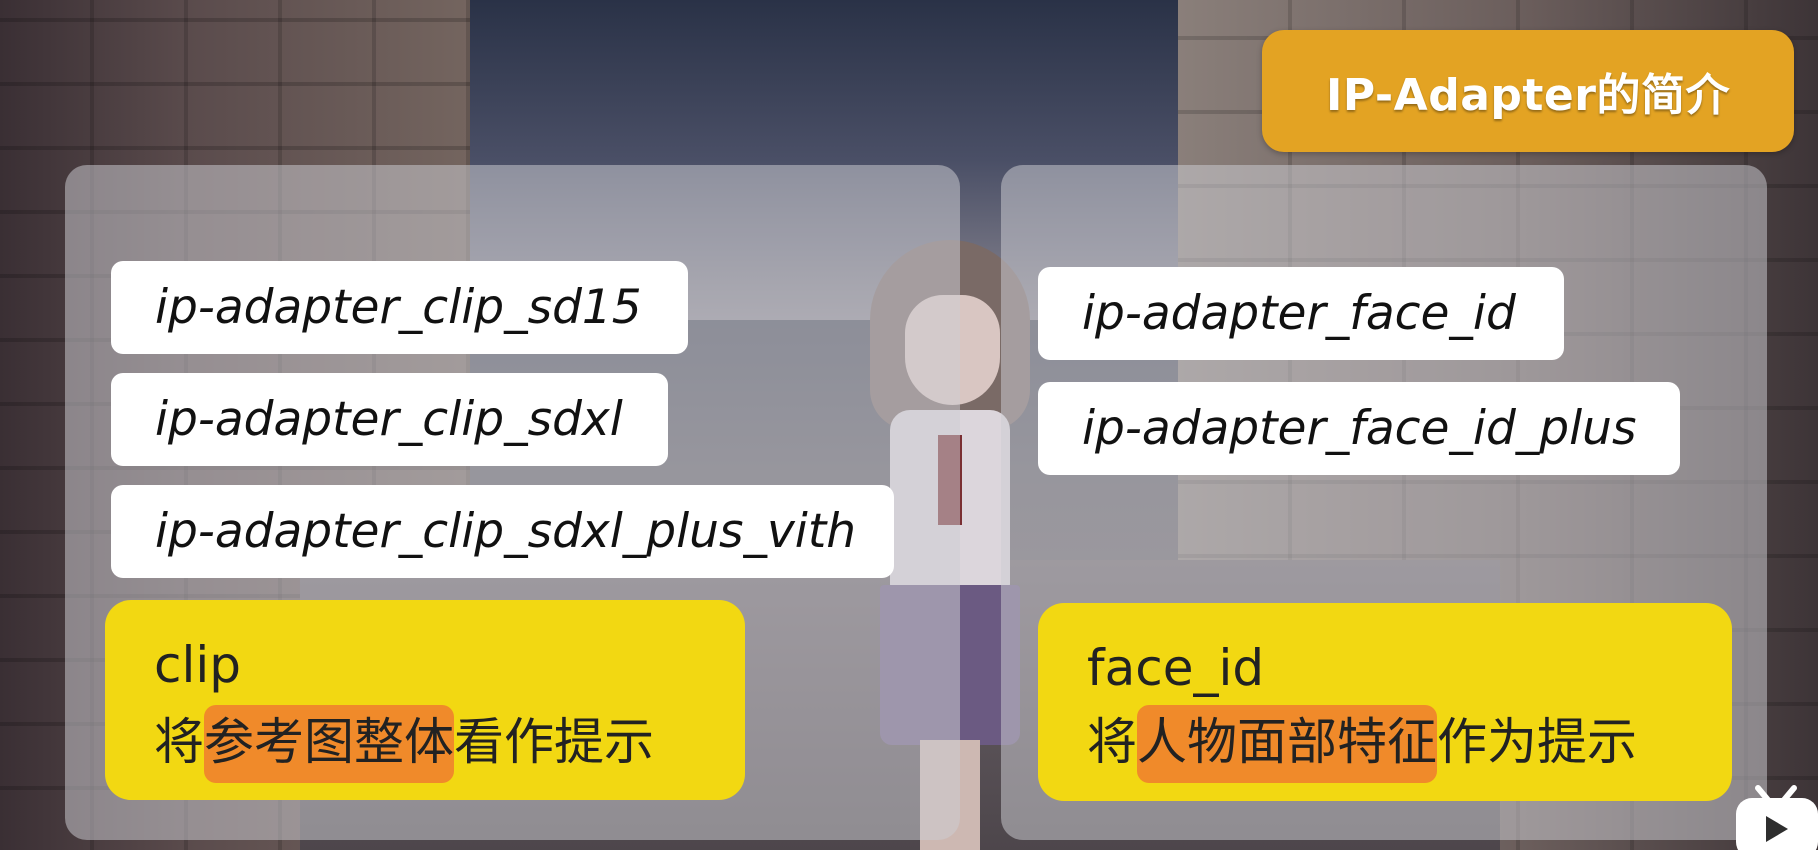 This screenshot has width=1818, height=850. What do you see at coordinates (1773, 816) in the screenshot?
I see `tv-logo-icon` at bounding box center [1773, 816].